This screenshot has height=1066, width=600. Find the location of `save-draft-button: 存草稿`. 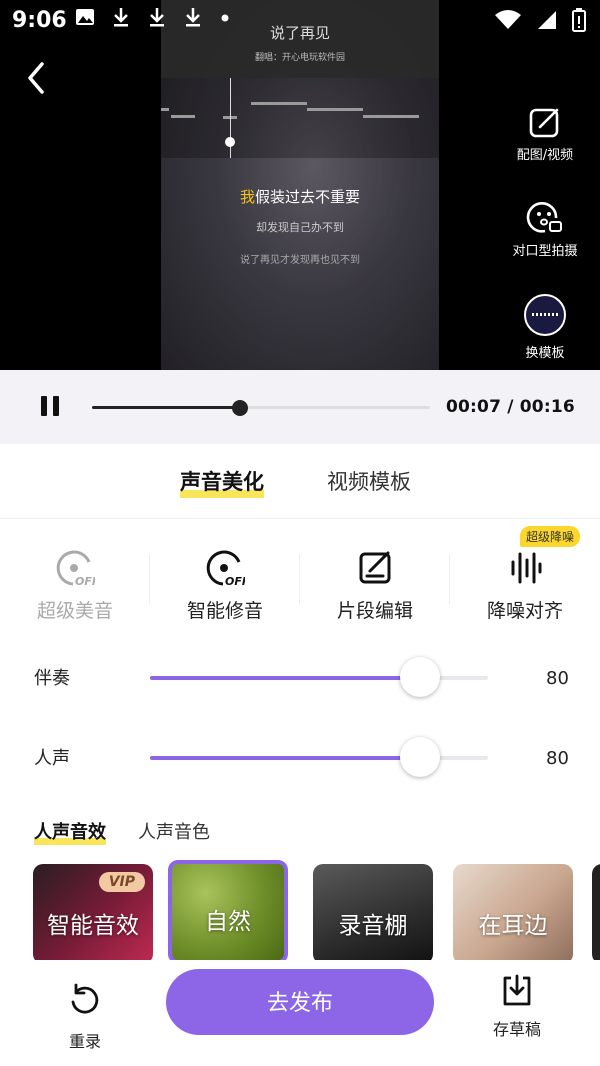

save-draft-button: 存草稿 is located at coordinates (517, 1006).